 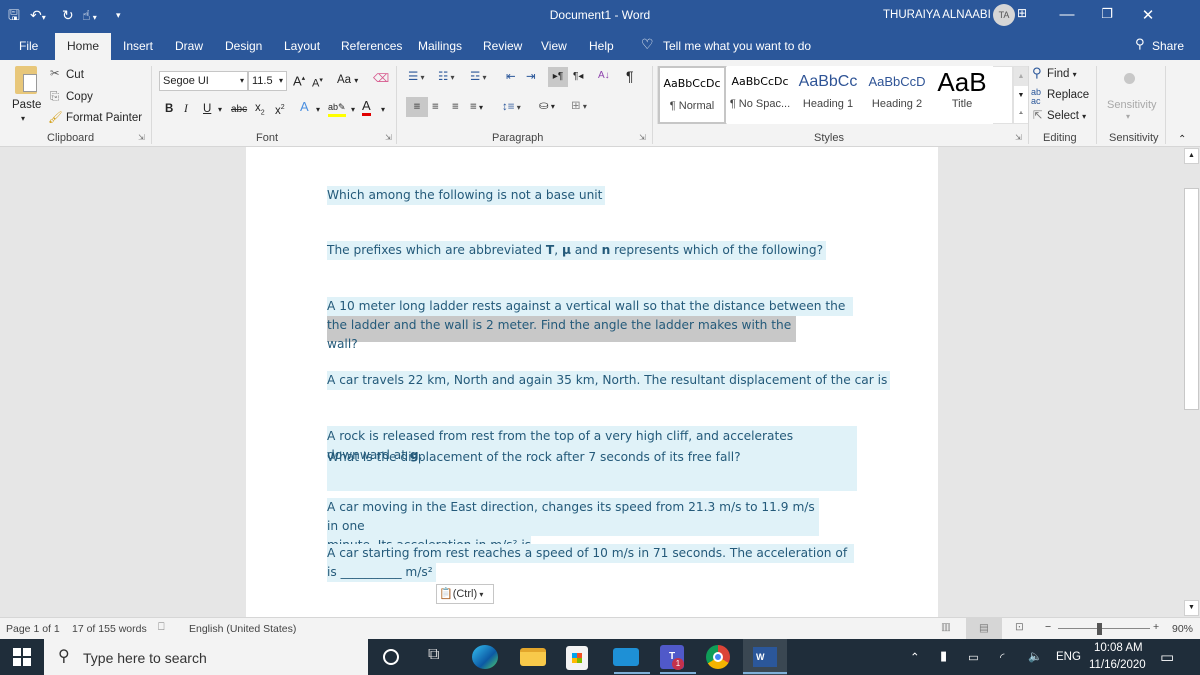 I want to click on select-button: Select ▾, so click(x=1066, y=116).